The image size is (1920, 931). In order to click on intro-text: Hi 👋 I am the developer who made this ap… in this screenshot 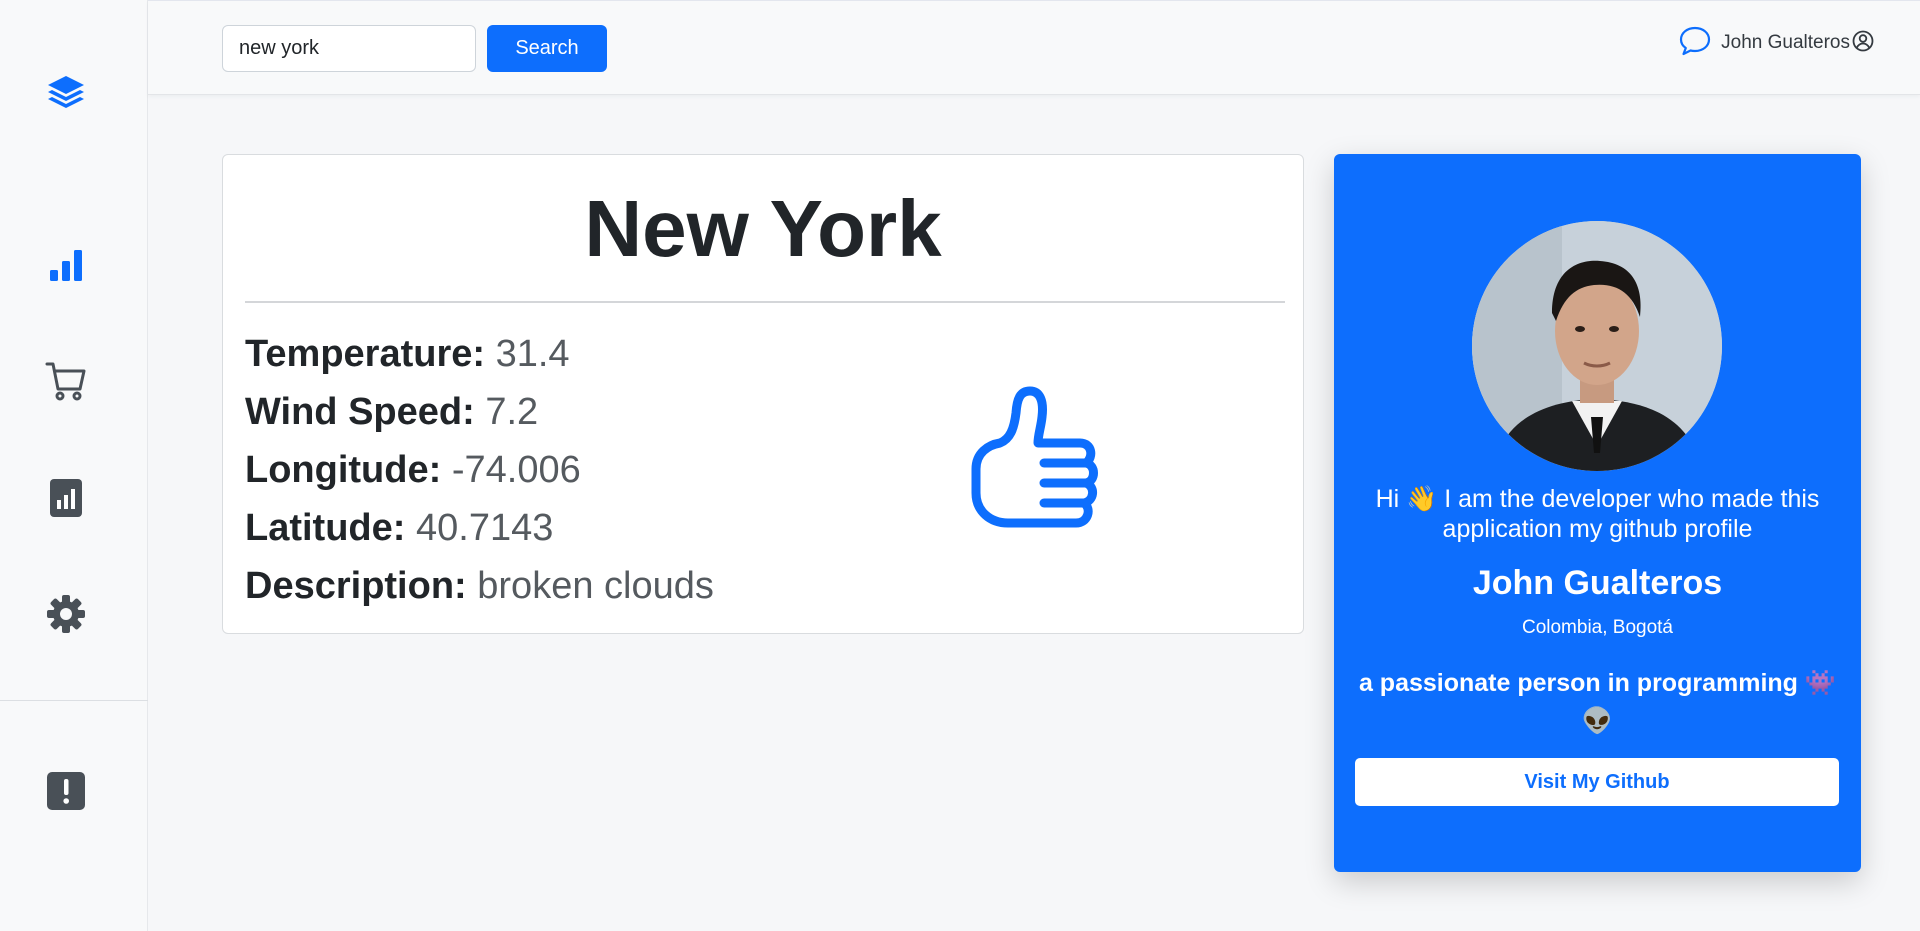, I will do `click(1597, 514)`.